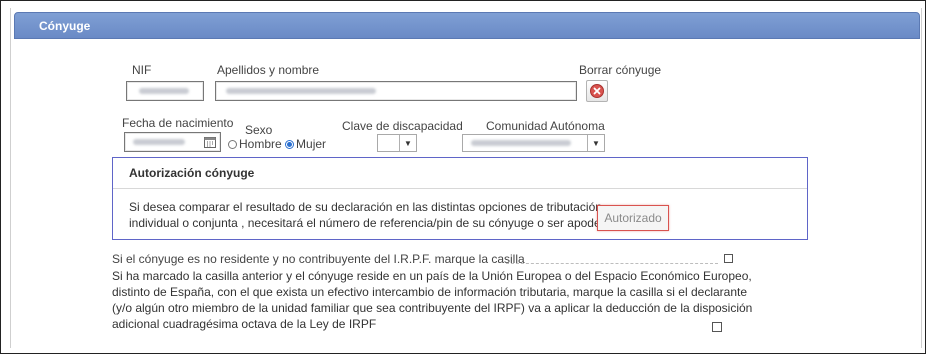 The width and height of the screenshot is (926, 354). I want to click on sexo-radio-group: Hombre Mujer, so click(277, 144).